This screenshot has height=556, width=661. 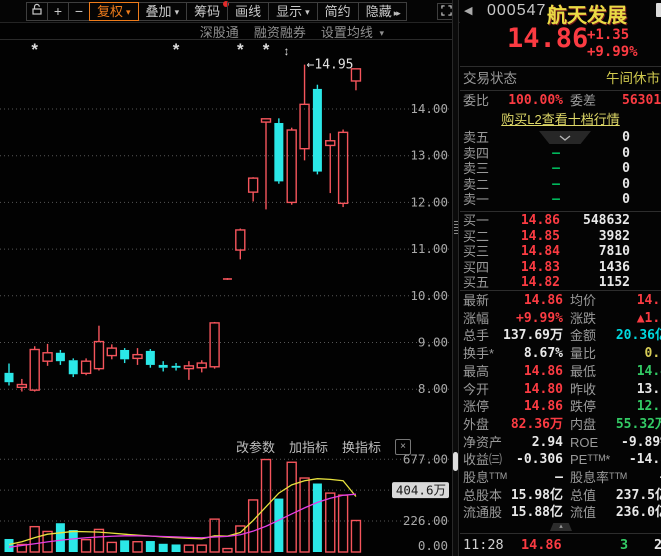 I want to click on stat-value: 12.1, so click(x=648, y=407).